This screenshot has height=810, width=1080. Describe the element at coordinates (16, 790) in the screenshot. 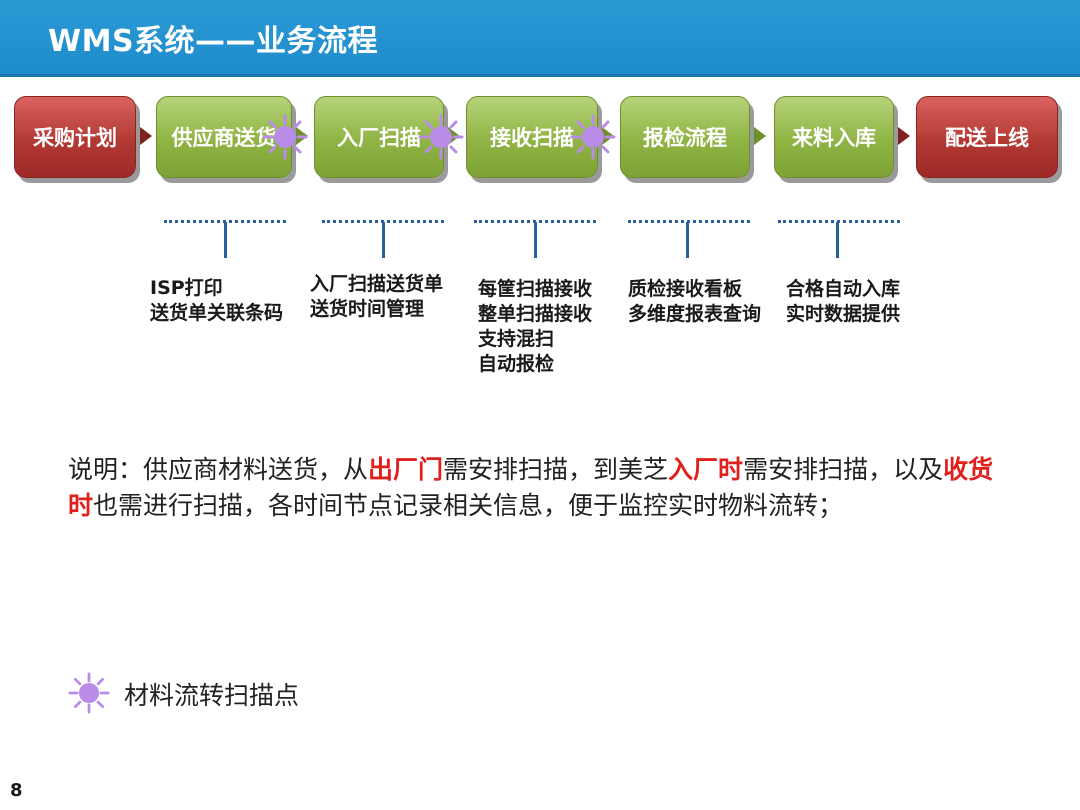

I see `page-number: 8` at that location.